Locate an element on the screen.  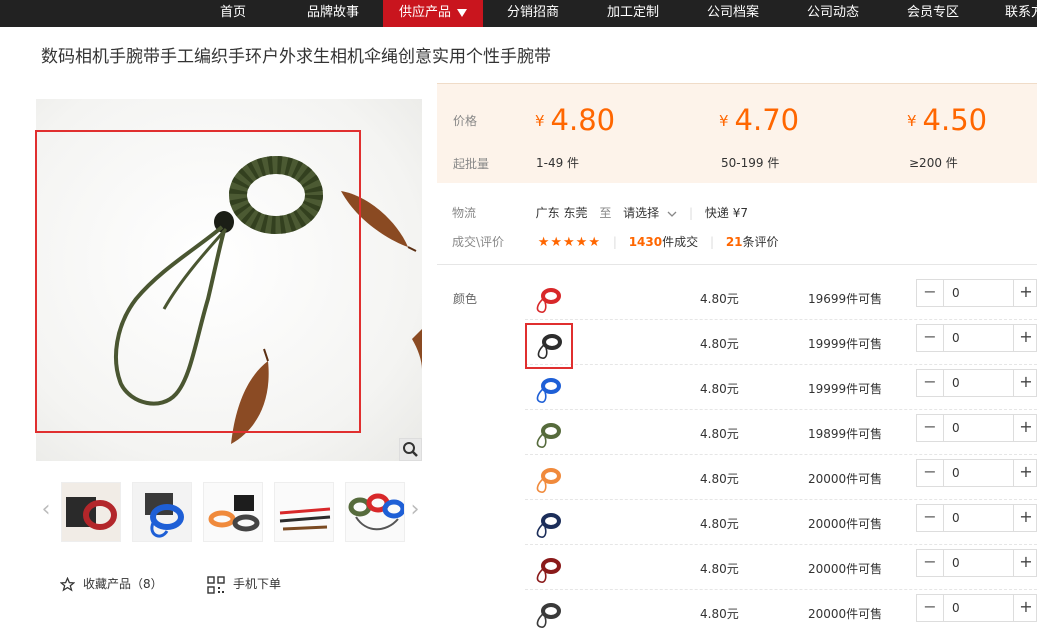
logistics-row: 物流 广东 东莞 至 请选择 | 快递 ¥7 is located at coordinates (600, 212).